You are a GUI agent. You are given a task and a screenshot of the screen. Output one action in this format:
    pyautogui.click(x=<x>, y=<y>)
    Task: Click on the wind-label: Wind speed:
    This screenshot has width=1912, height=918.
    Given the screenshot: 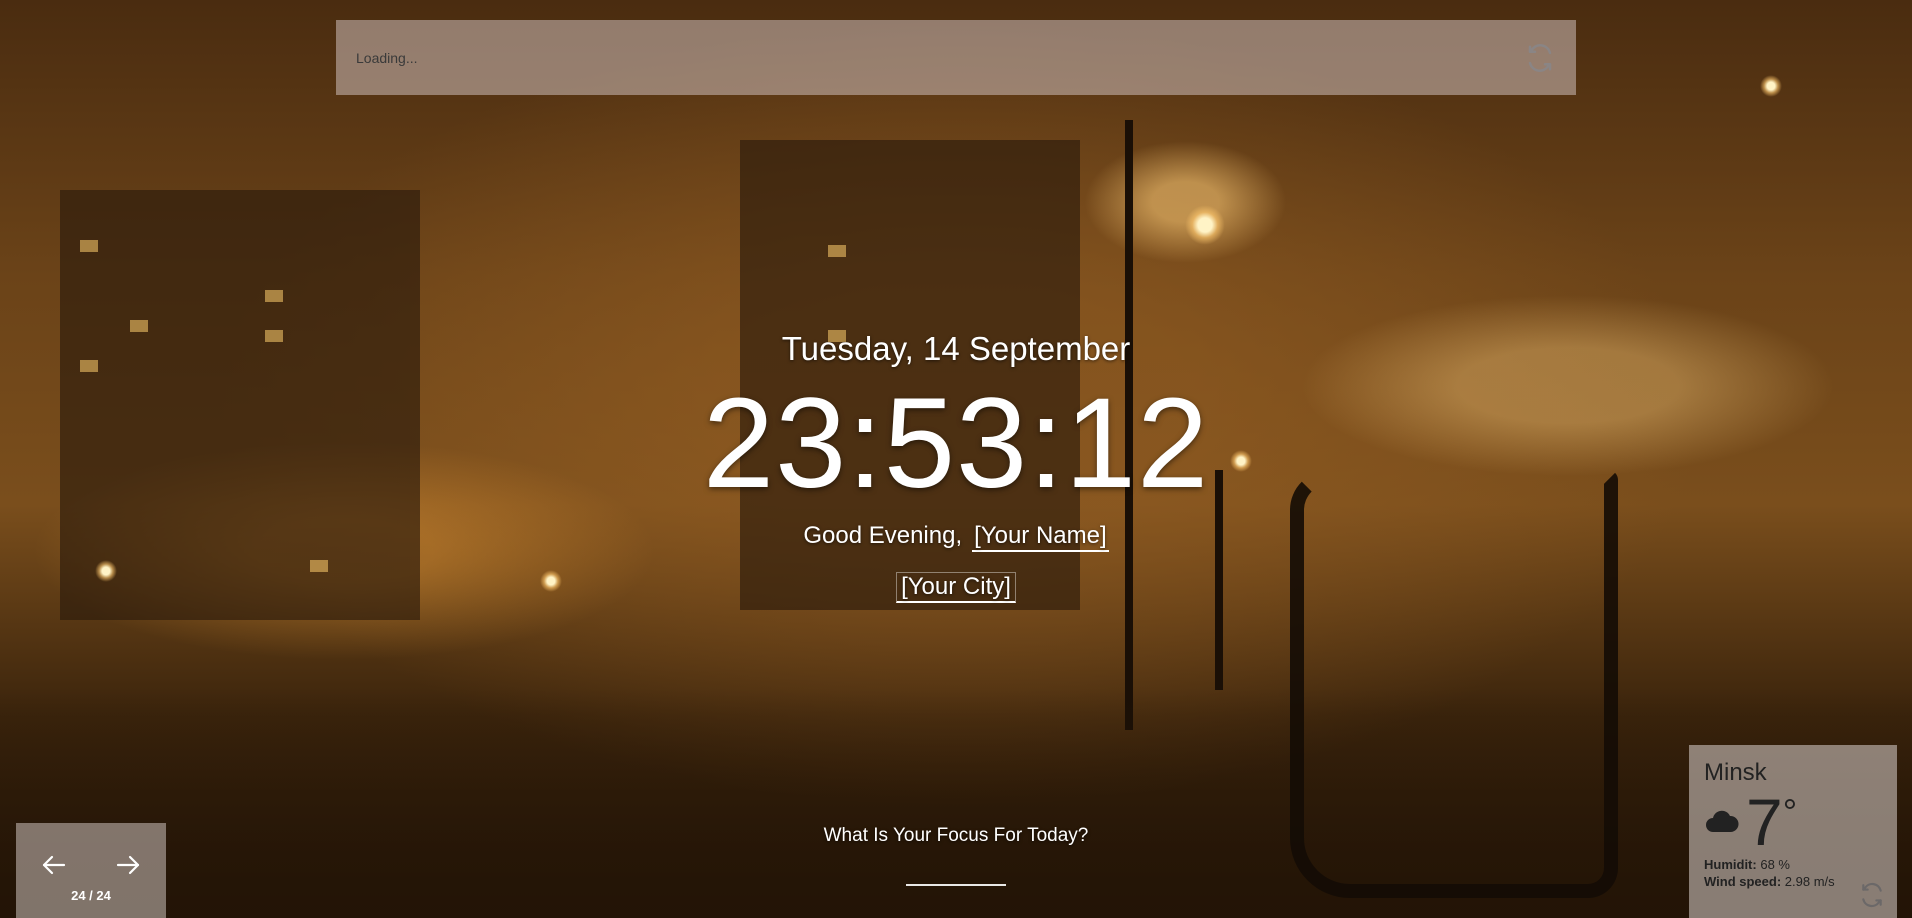 What is the action you would take?
    pyautogui.click(x=1743, y=881)
    